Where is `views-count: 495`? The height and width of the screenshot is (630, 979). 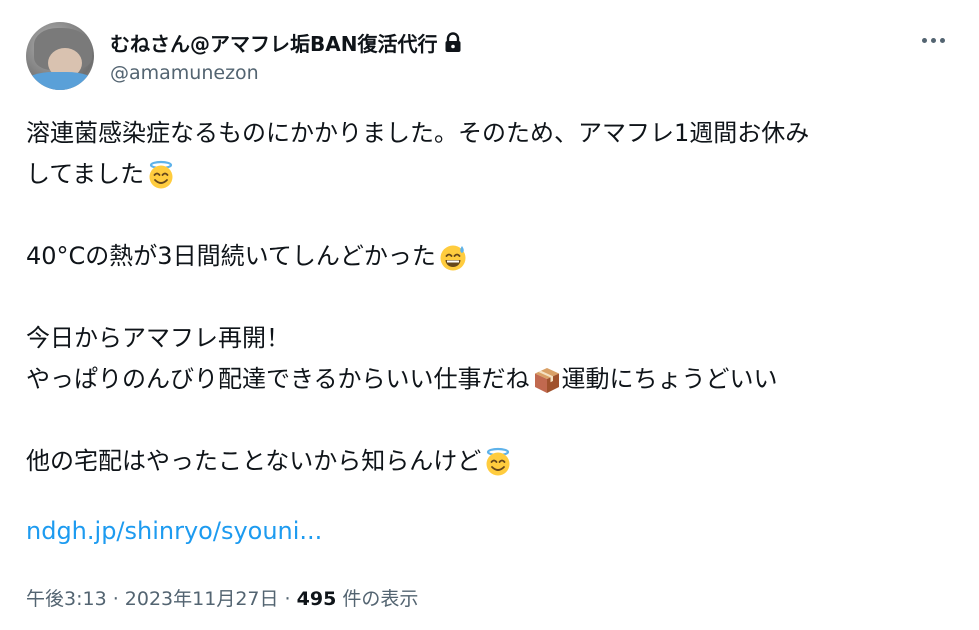 views-count: 495 is located at coordinates (317, 599).